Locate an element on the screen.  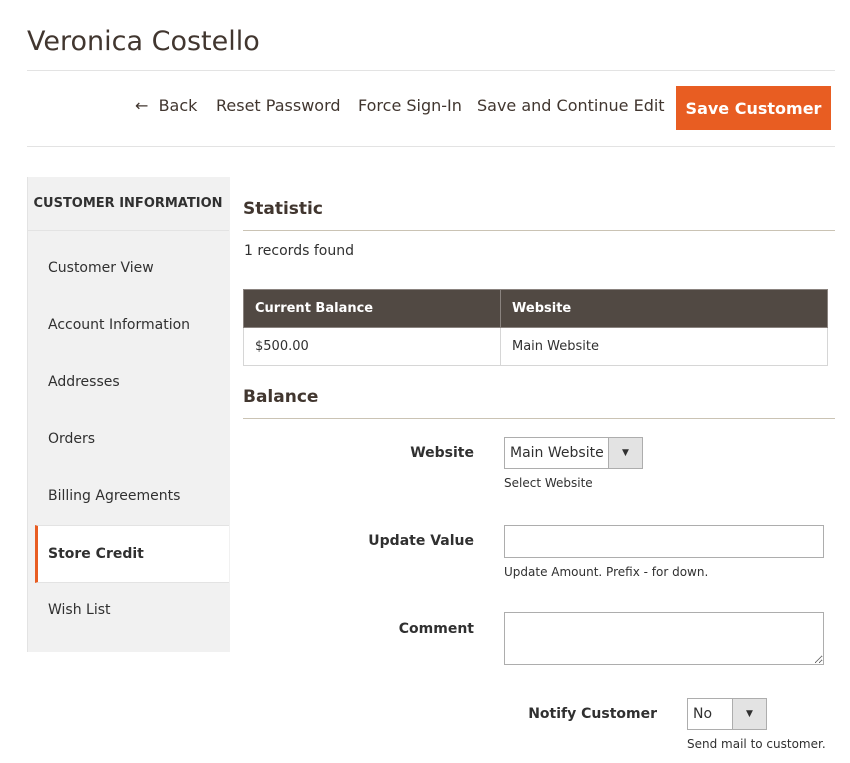
back-label: Back is located at coordinates (178, 105).